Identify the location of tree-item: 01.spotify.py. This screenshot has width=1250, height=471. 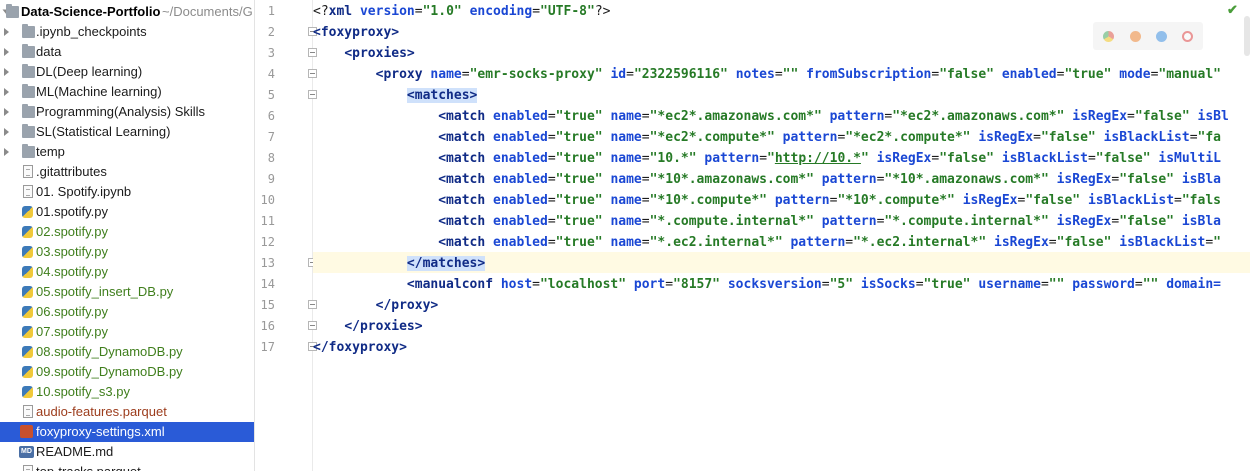
(127, 212).